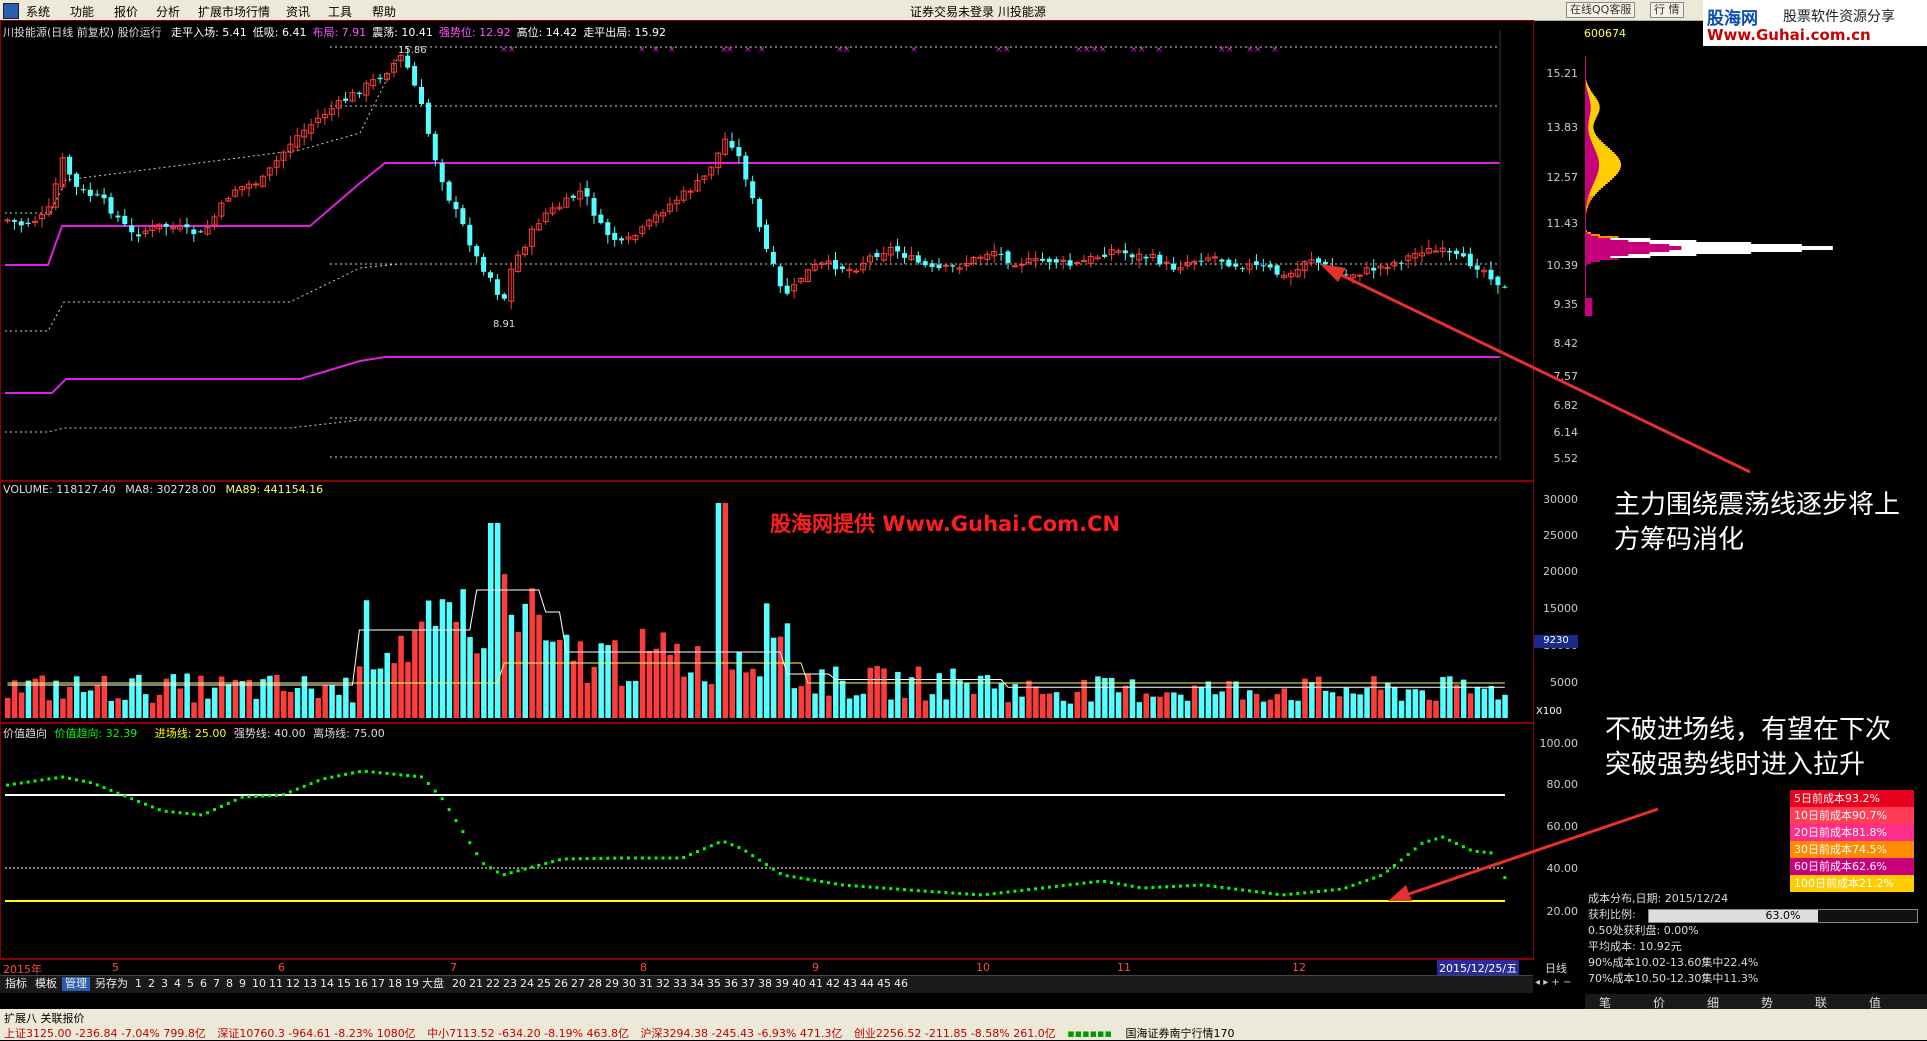  Describe the element at coordinates (1667, 10) in the screenshot. I see `quote-button: 行 情` at that location.